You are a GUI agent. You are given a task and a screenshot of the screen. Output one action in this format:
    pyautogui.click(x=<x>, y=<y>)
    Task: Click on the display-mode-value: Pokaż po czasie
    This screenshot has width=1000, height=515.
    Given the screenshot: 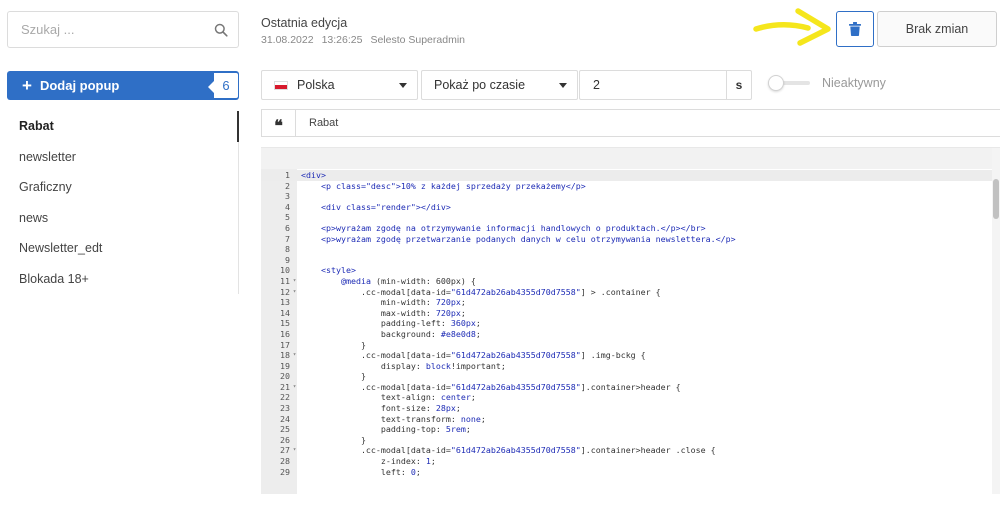 What is the action you would take?
    pyautogui.click(x=480, y=85)
    